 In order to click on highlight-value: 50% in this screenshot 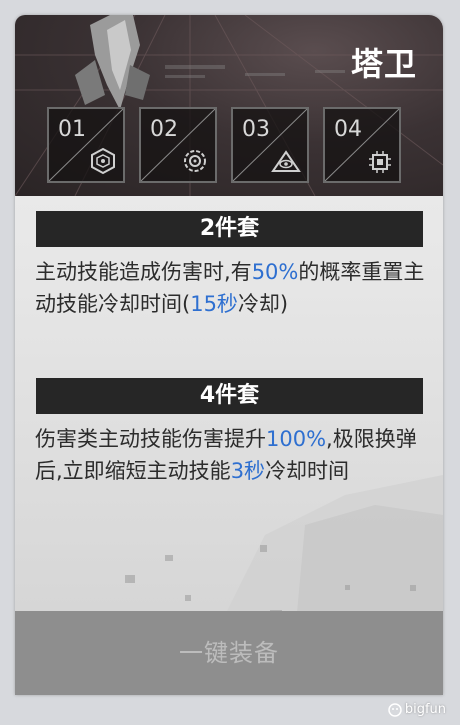, I will do `click(275, 272)`.